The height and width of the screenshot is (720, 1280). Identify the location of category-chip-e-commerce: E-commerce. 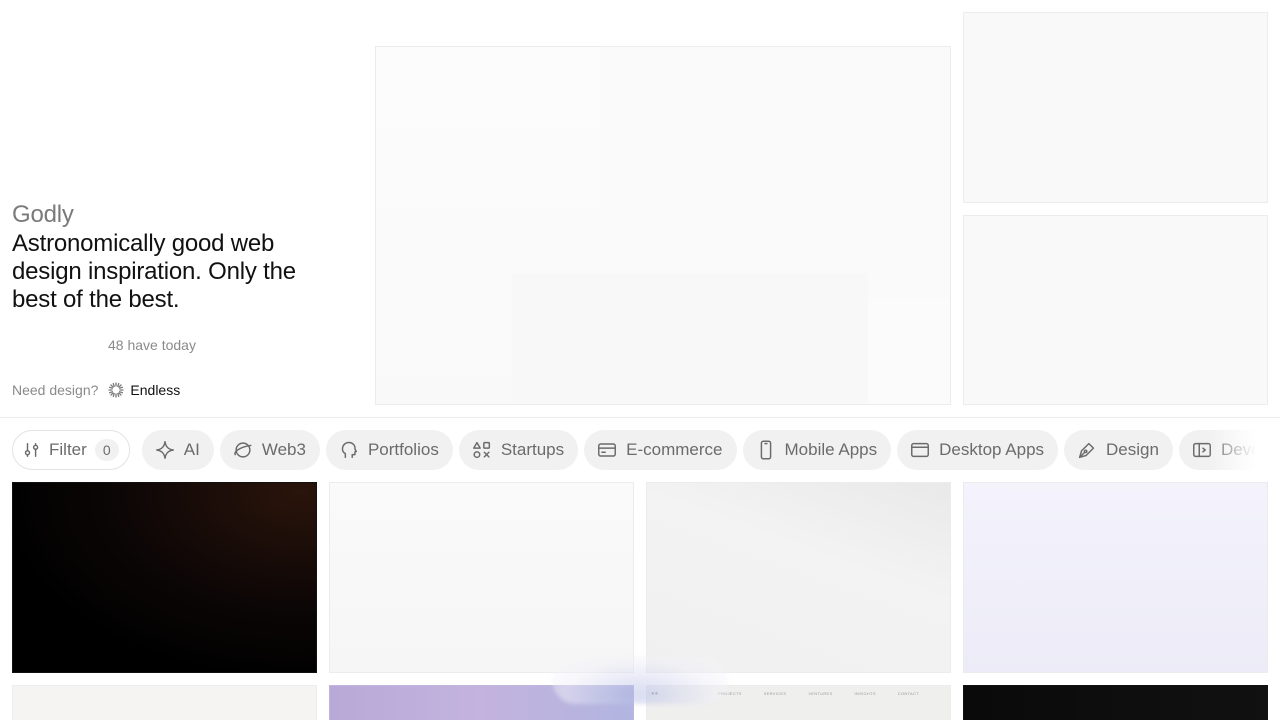
(660, 450).